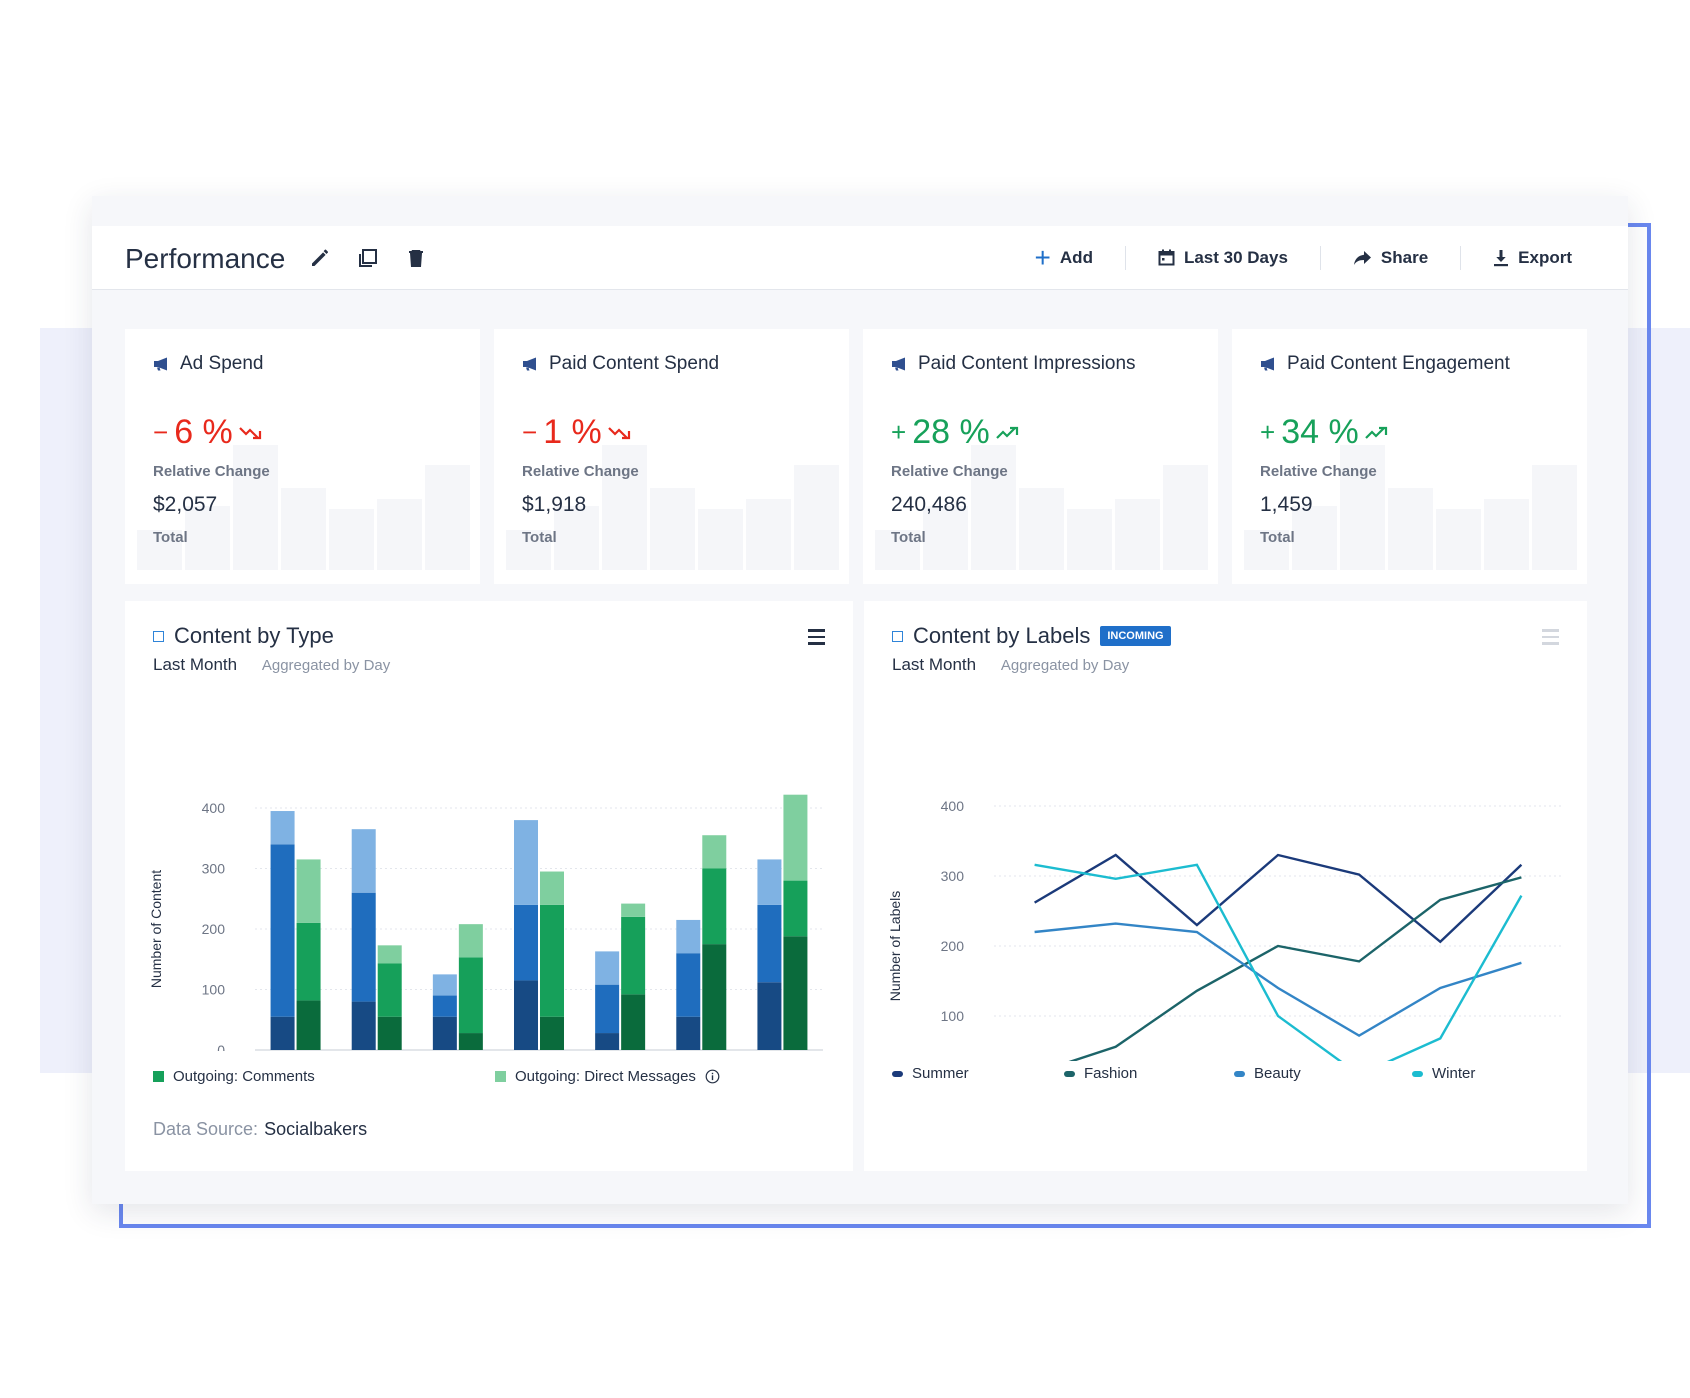 The width and height of the screenshot is (1690, 1398). What do you see at coordinates (205, 259) in the screenshot?
I see `page-title: Performance` at bounding box center [205, 259].